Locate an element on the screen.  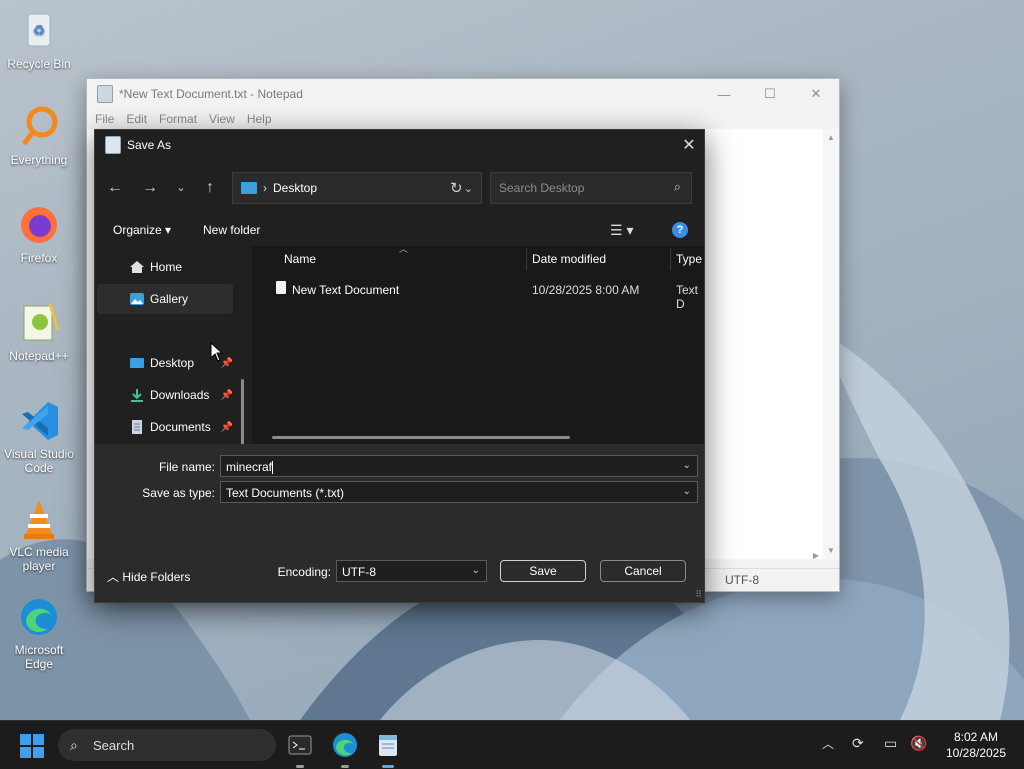
hide-folders-button: ︿ Hide Folders is located at coordinates (148, 576).